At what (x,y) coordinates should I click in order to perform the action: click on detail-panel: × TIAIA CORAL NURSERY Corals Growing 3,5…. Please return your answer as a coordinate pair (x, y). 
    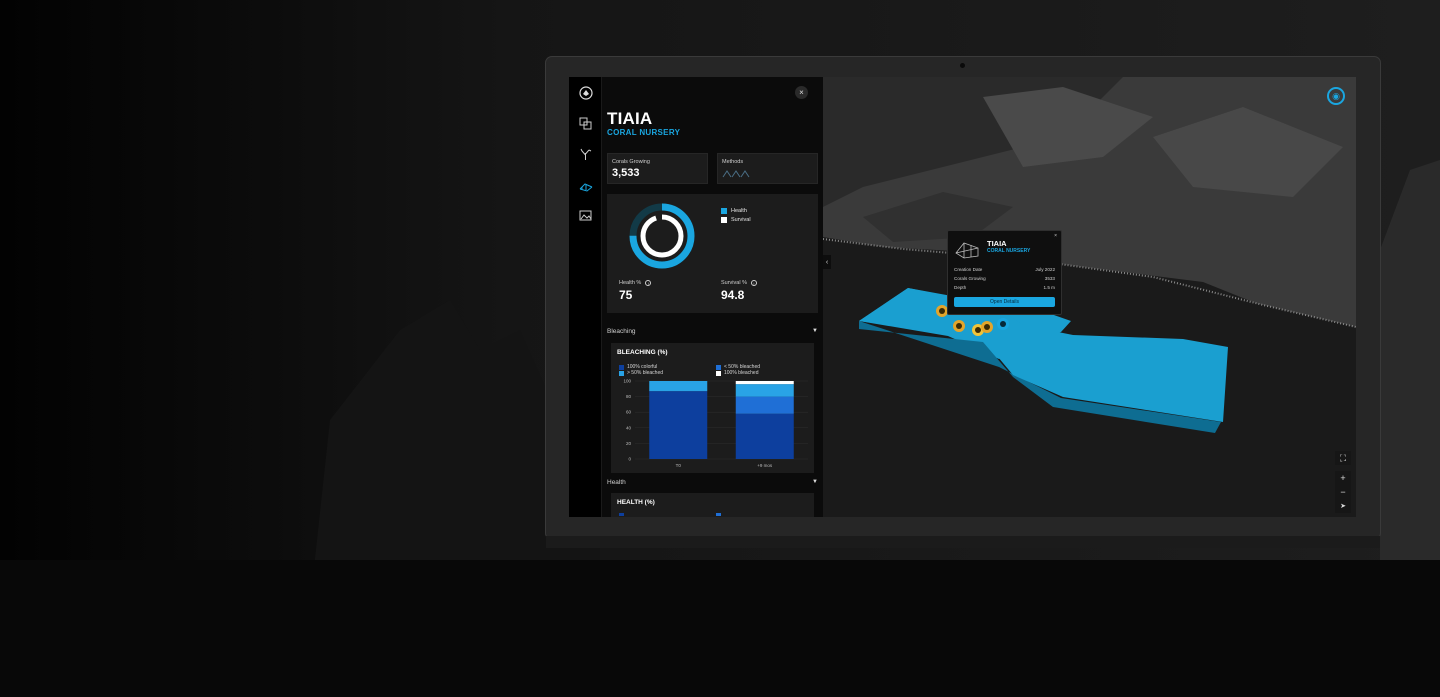
    Looking at the image, I should click on (712, 297).